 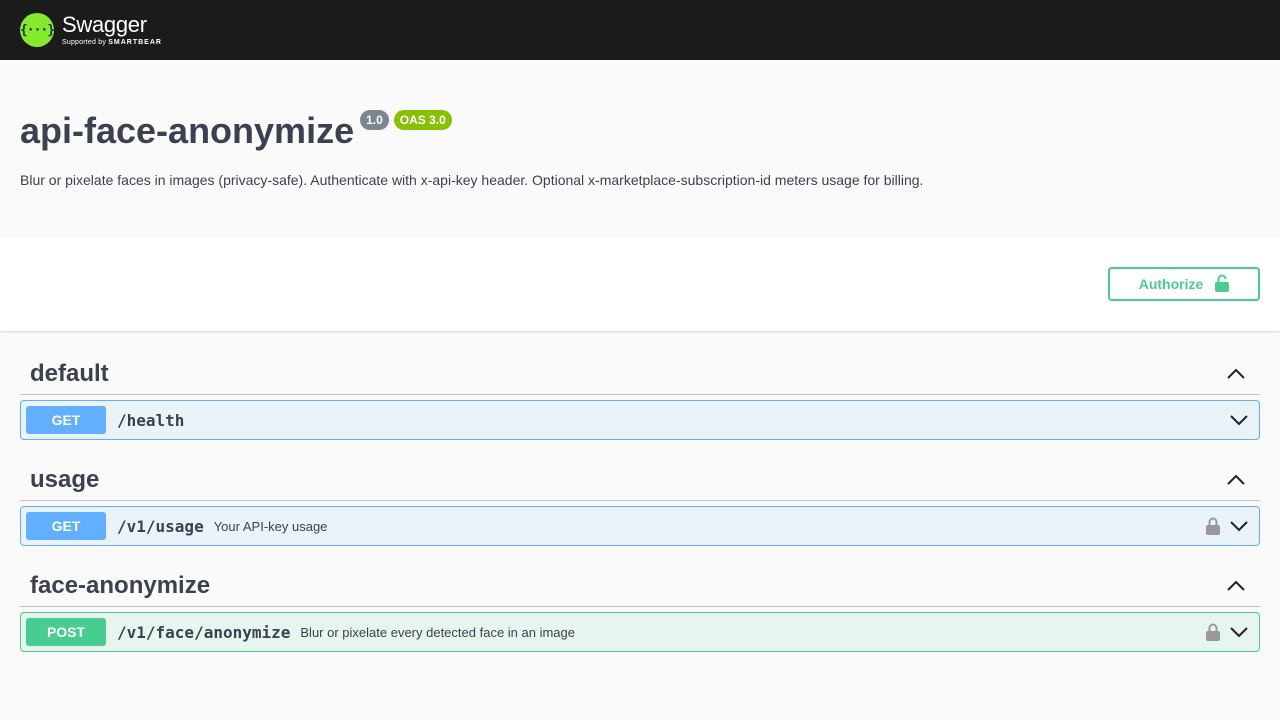 I want to click on topbar: {···} Swagger Supported by SMARTBEAR, so click(x=640, y=30).